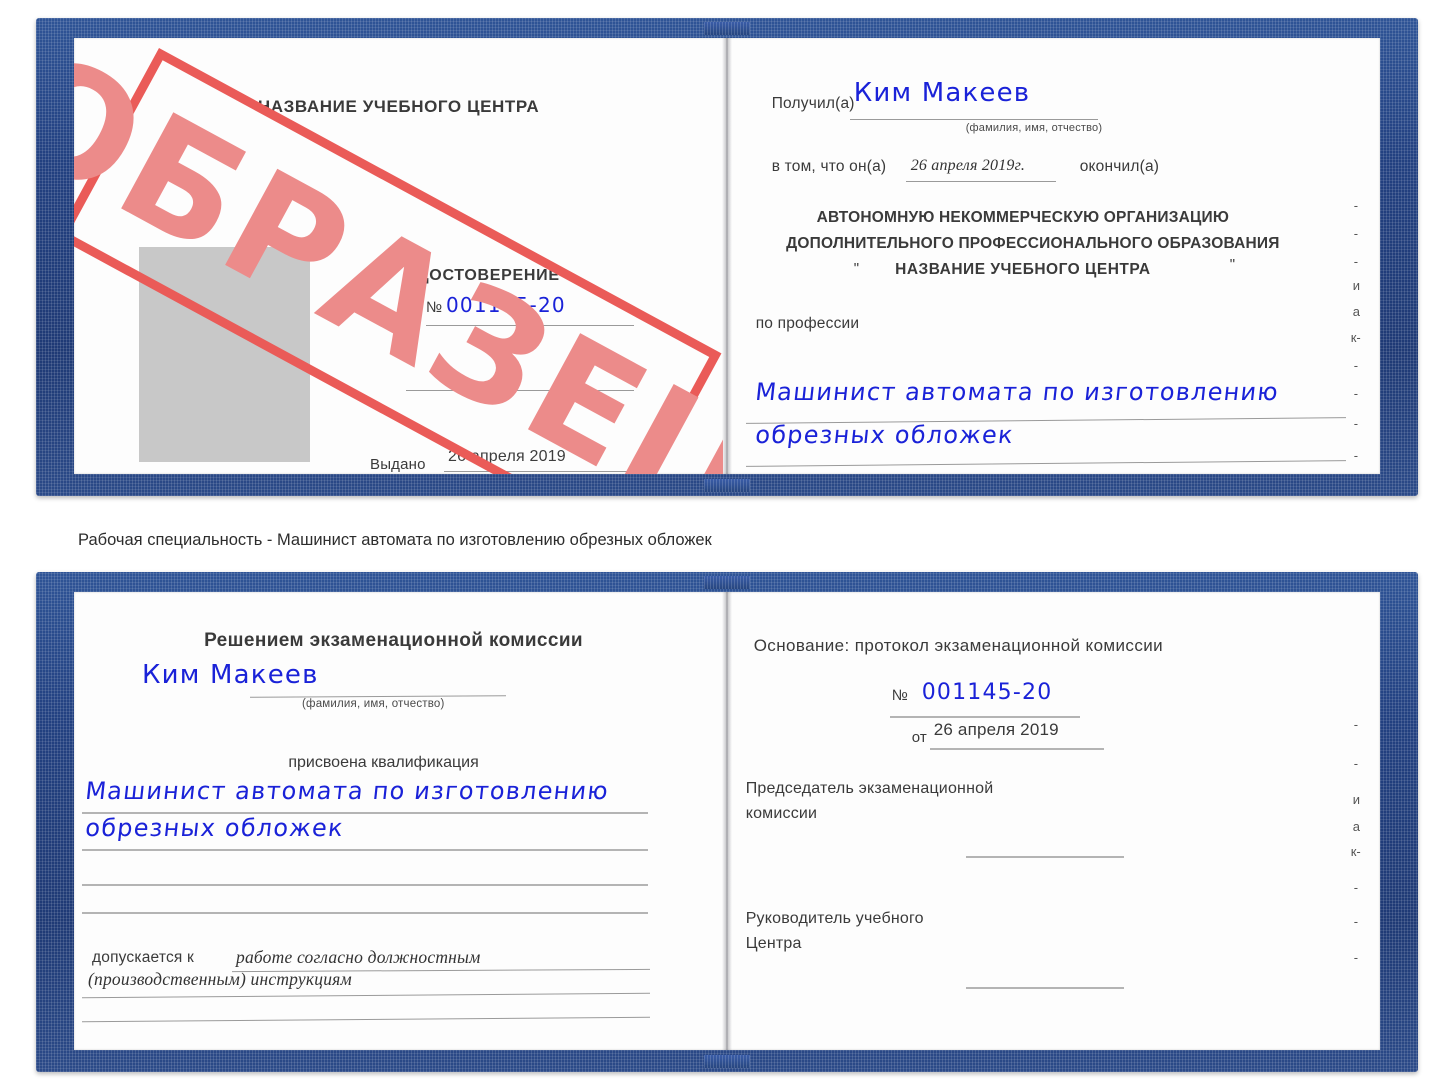  I want to click on protocol-number-value: 001145-20, so click(987, 692).